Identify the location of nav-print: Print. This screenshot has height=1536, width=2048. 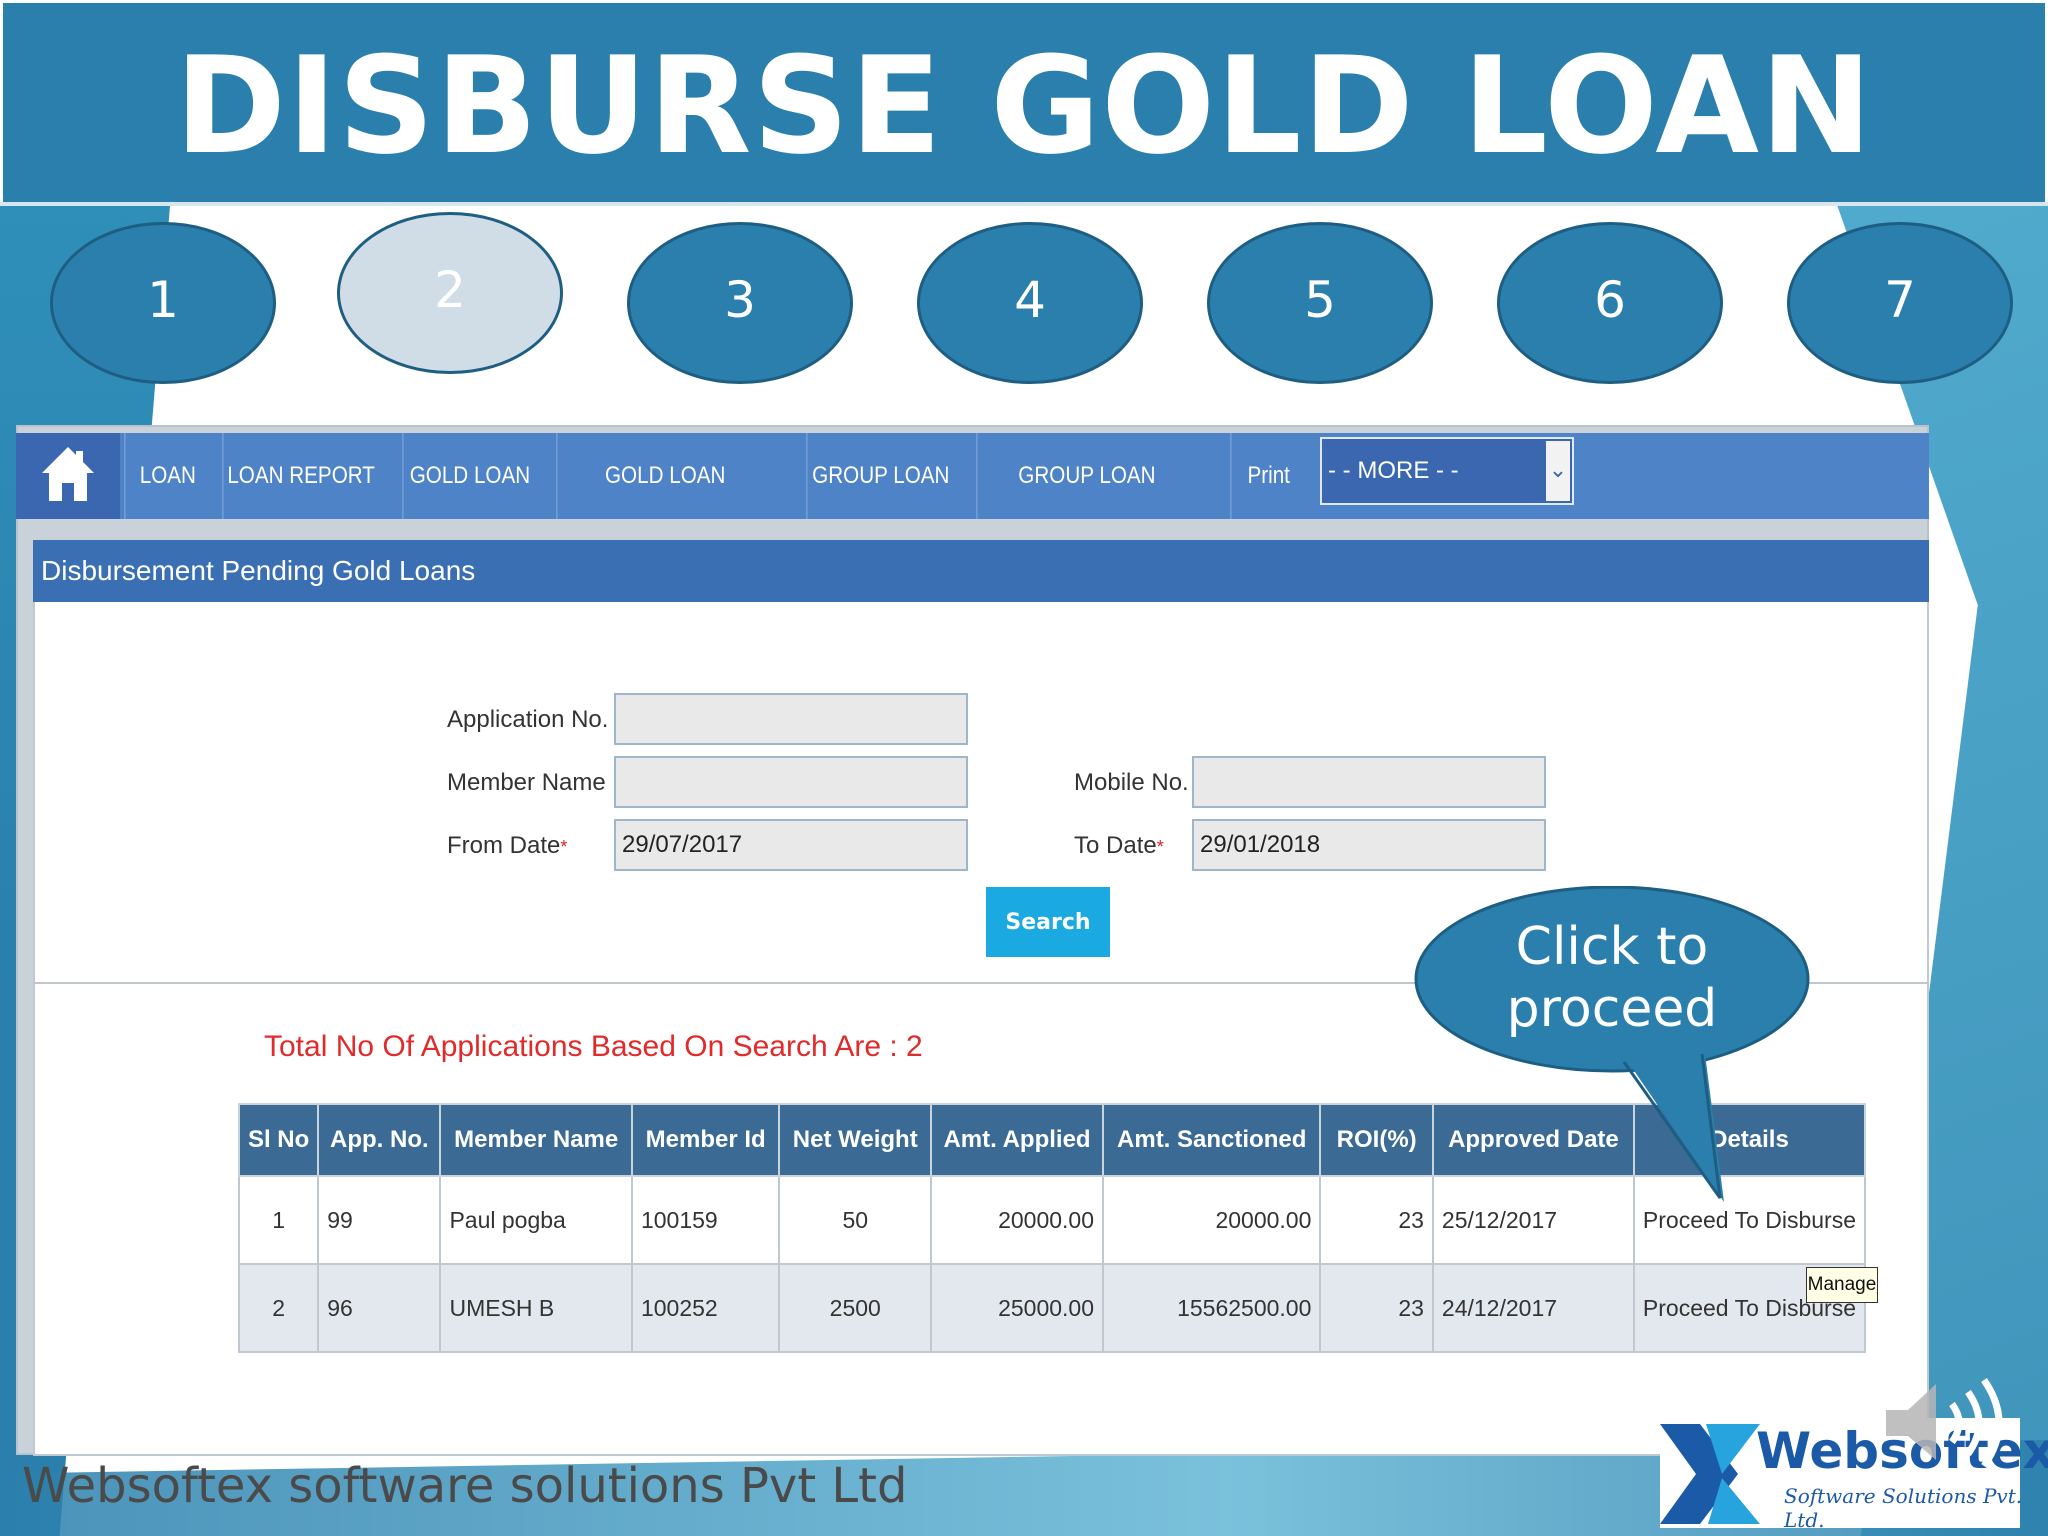
(1268, 476).